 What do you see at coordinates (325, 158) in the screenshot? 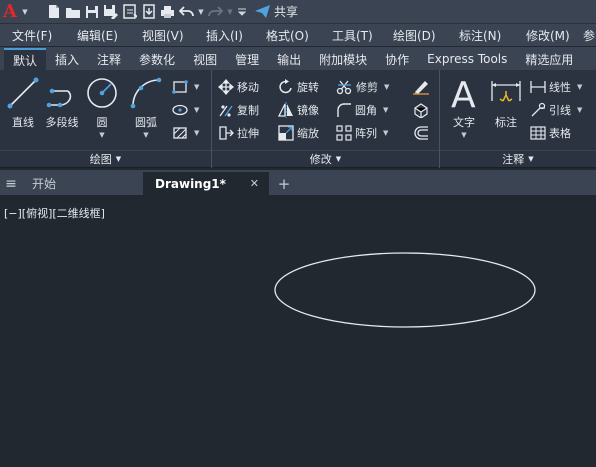
I see `modify-panel-title: 修改 ▼` at bounding box center [325, 158].